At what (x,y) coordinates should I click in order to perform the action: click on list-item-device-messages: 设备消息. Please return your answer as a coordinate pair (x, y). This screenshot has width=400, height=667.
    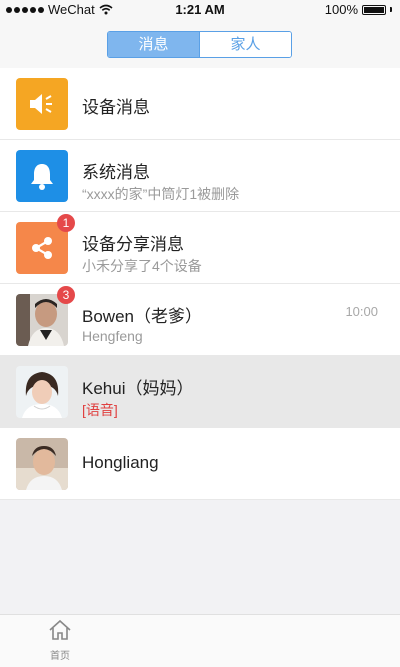
    Looking at the image, I should click on (200, 104).